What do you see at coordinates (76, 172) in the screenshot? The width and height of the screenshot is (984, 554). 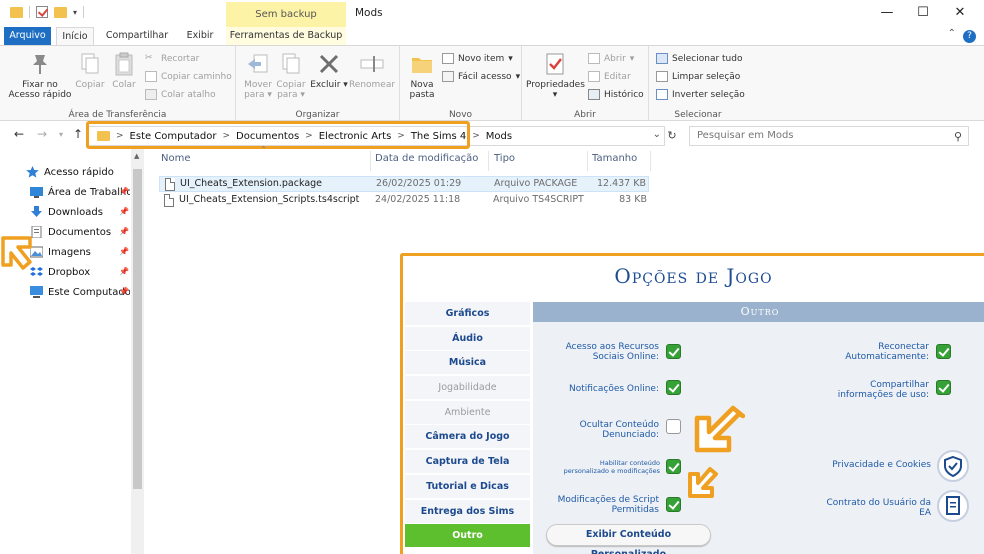 I see `nav-item-quick-access: Acesso rápido` at bounding box center [76, 172].